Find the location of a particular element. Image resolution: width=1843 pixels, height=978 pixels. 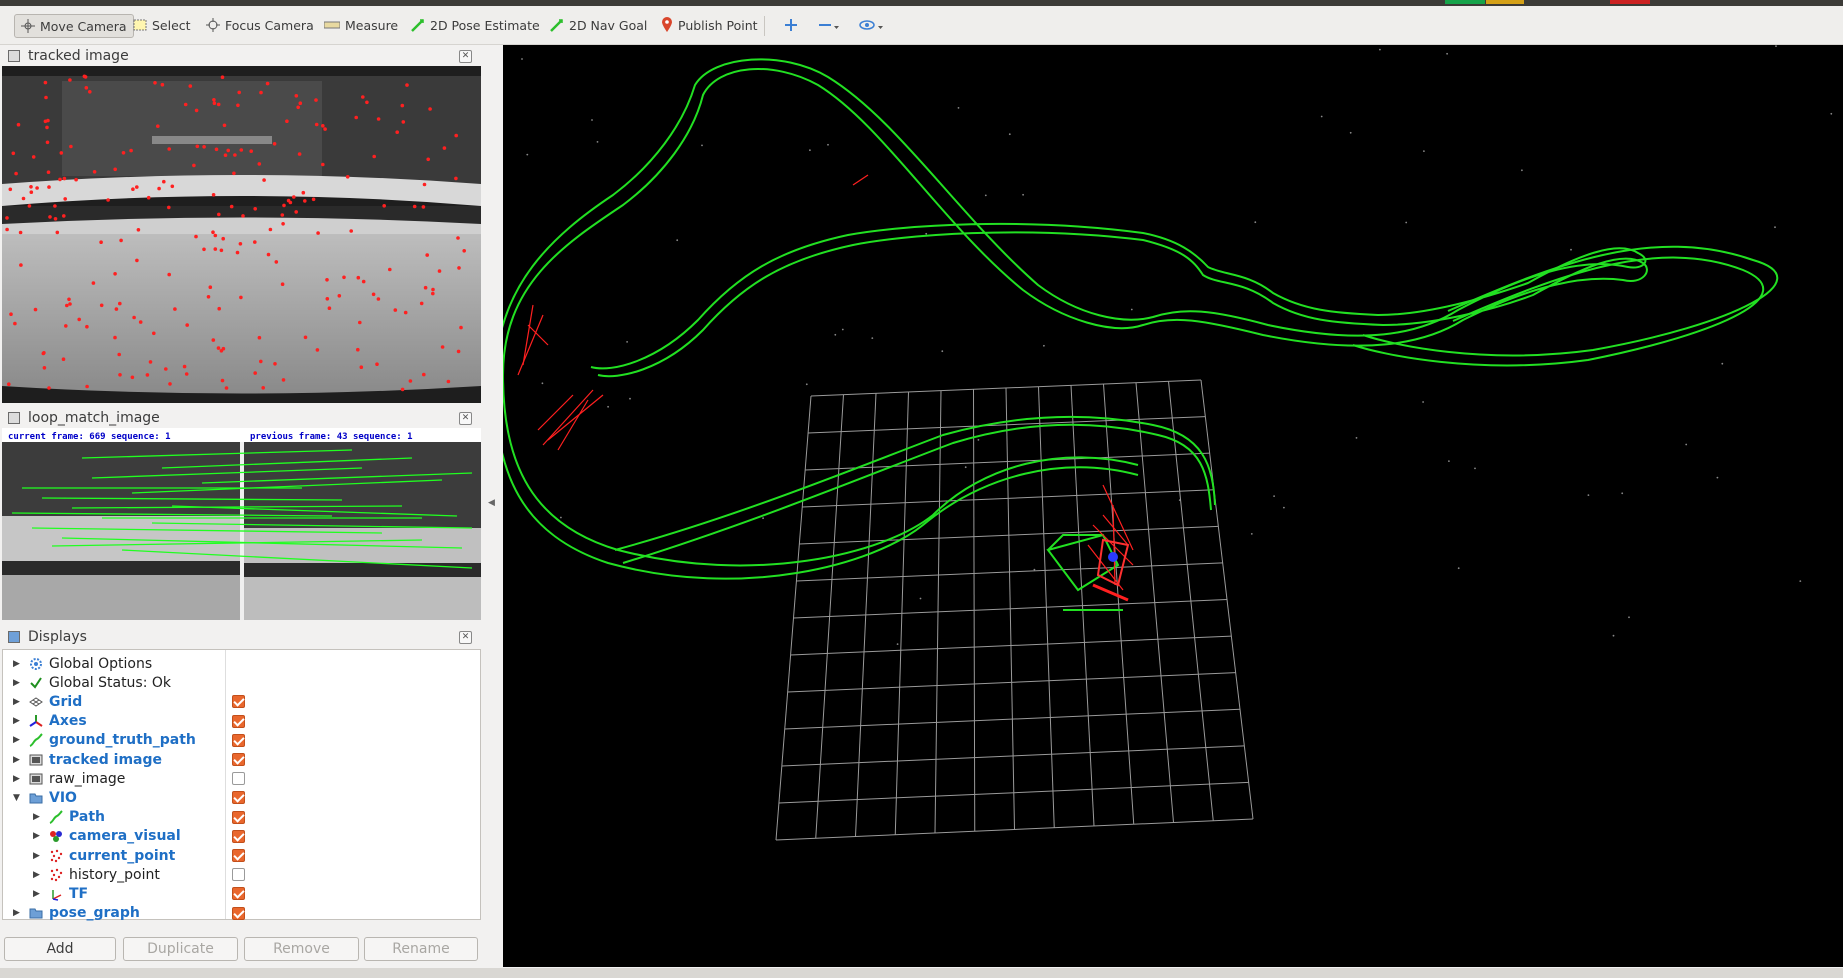

tool-label: Publish Point is located at coordinates (718, 25).